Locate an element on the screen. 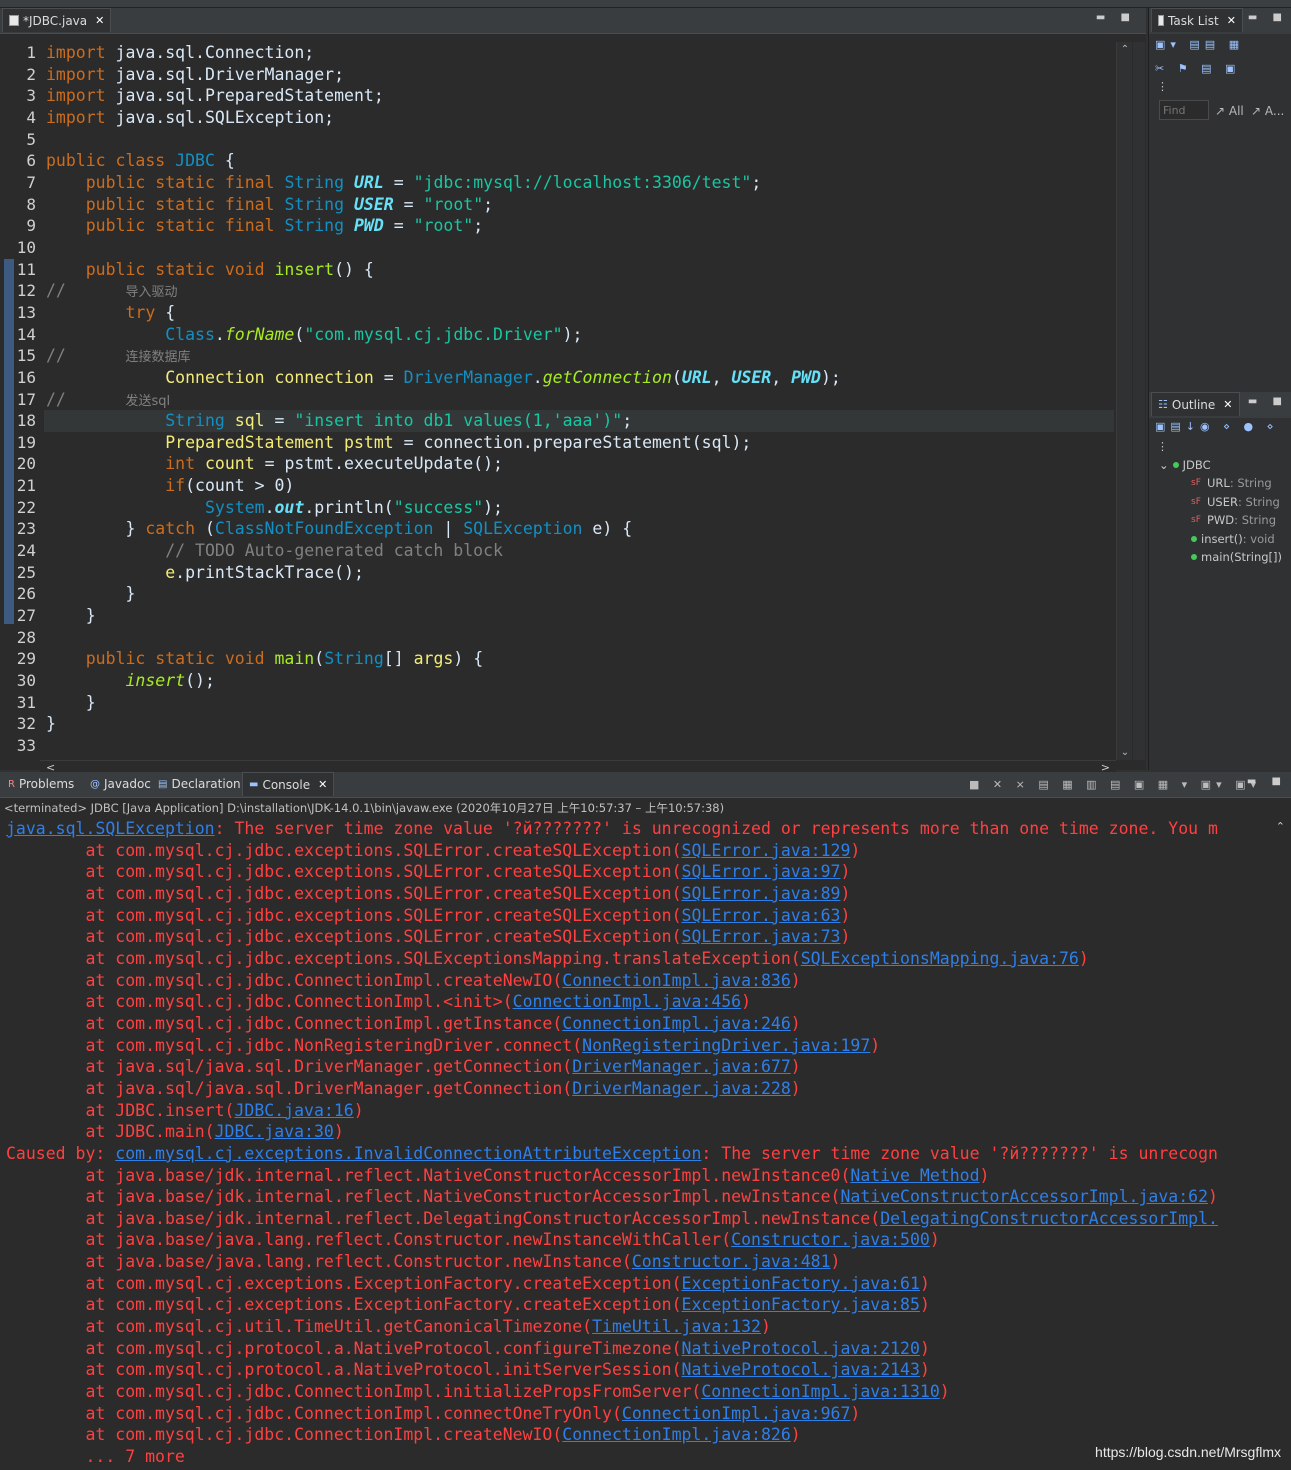  outline-item: sF USER : String is located at coordinates (1235, 502).